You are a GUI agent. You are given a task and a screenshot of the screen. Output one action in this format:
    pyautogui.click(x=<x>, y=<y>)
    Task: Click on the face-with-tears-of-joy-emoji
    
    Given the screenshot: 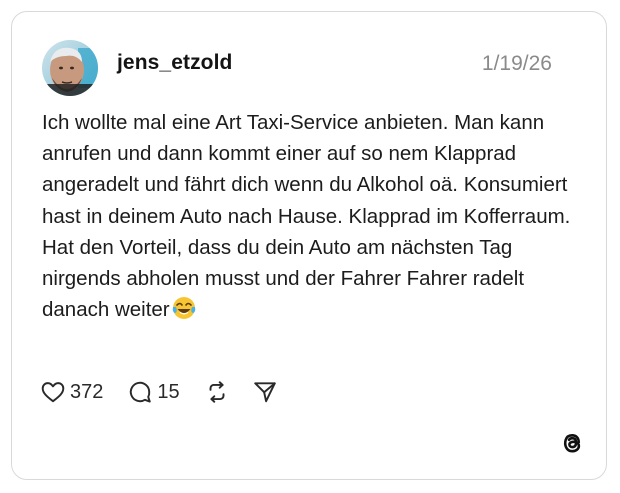 What is the action you would take?
    pyautogui.click(x=183, y=308)
    